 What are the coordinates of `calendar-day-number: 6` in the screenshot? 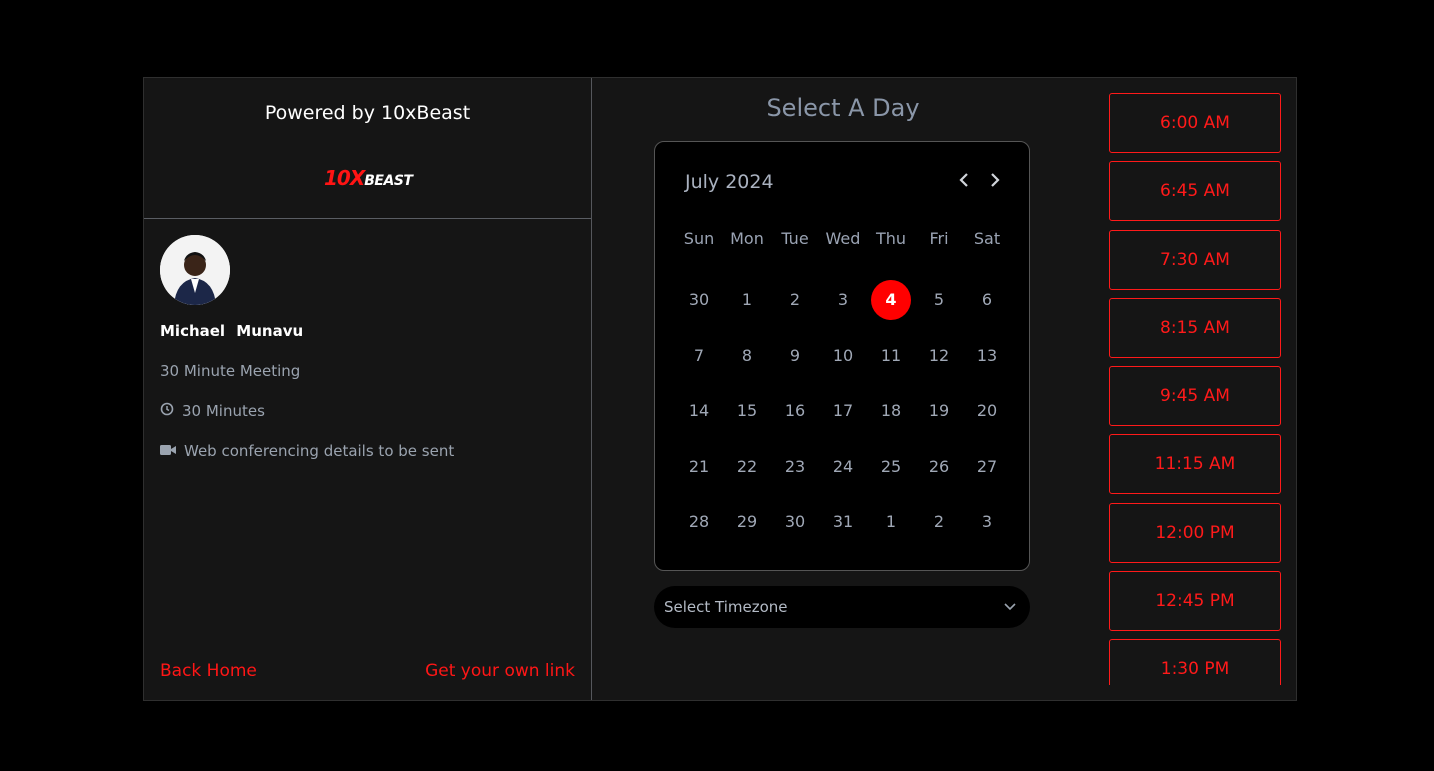 It's located at (987, 300).